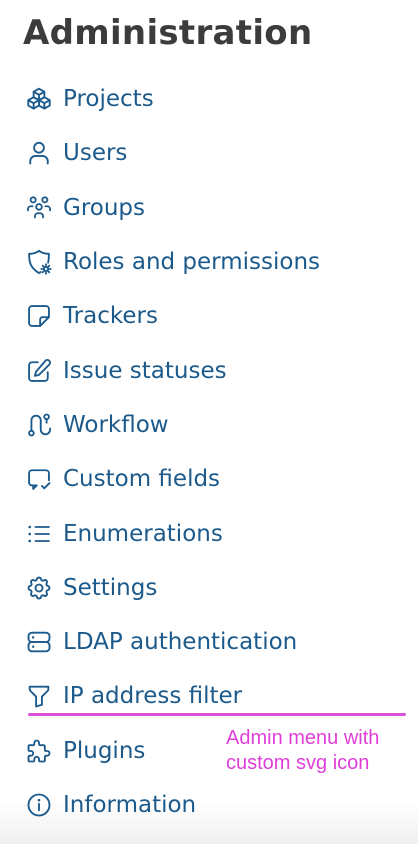  What do you see at coordinates (39, 642) in the screenshot?
I see `server-icon` at bounding box center [39, 642].